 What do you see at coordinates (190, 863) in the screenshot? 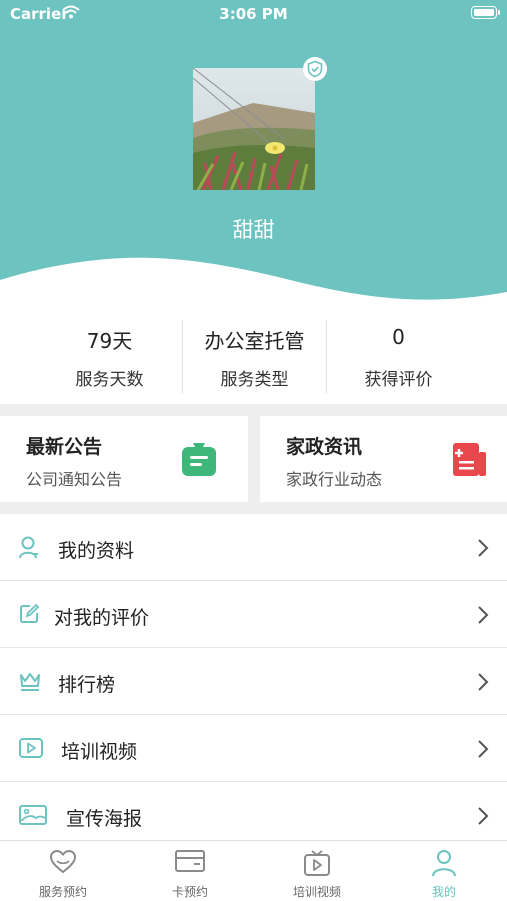
I see `card-icon` at bounding box center [190, 863].